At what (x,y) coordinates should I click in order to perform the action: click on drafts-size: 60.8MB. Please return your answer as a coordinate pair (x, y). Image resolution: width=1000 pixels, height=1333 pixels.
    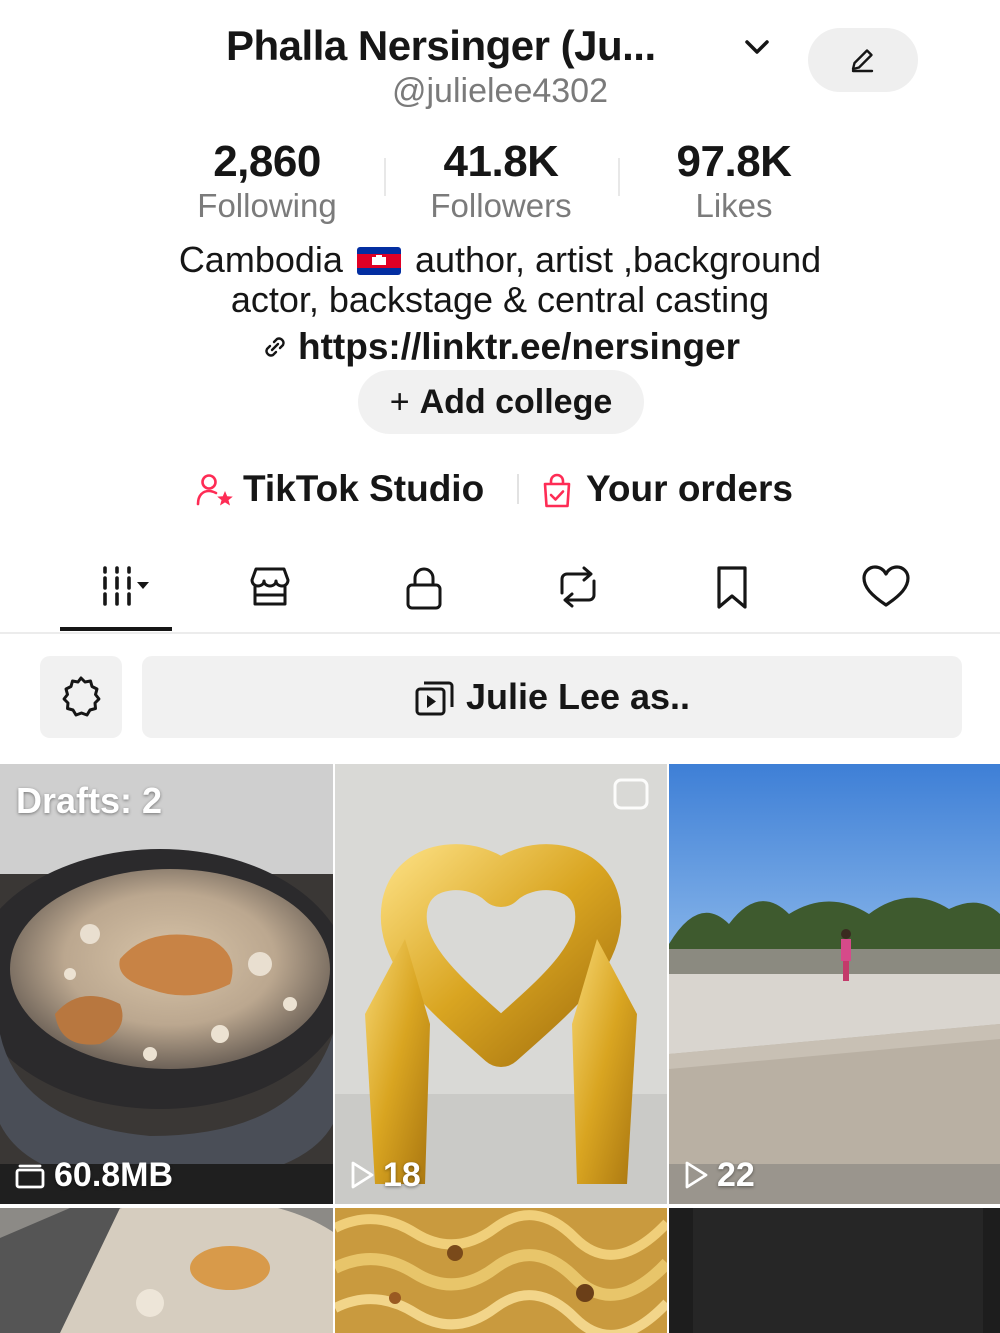
    Looking at the image, I should click on (93, 1175).